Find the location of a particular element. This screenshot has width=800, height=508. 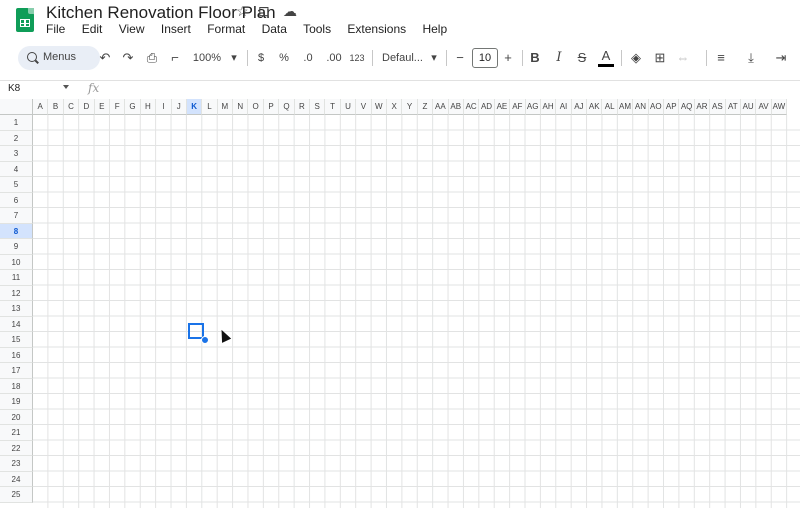

column-header: AP is located at coordinates (672, 107).